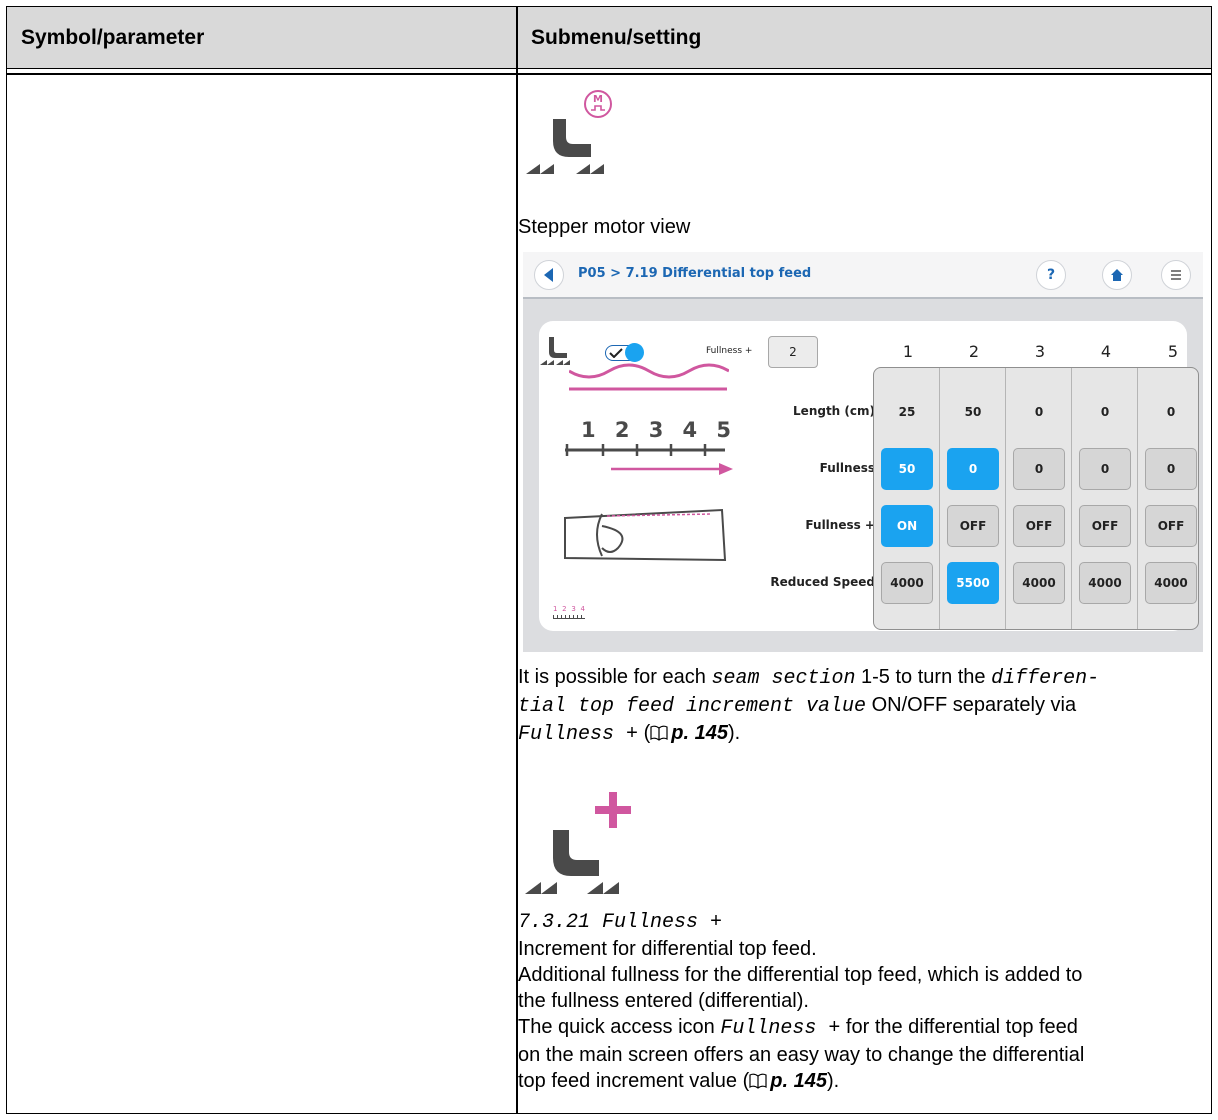 This screenshot has width=1218, height=1120. I want to click on garment-piece-icon, so click(645, 535).